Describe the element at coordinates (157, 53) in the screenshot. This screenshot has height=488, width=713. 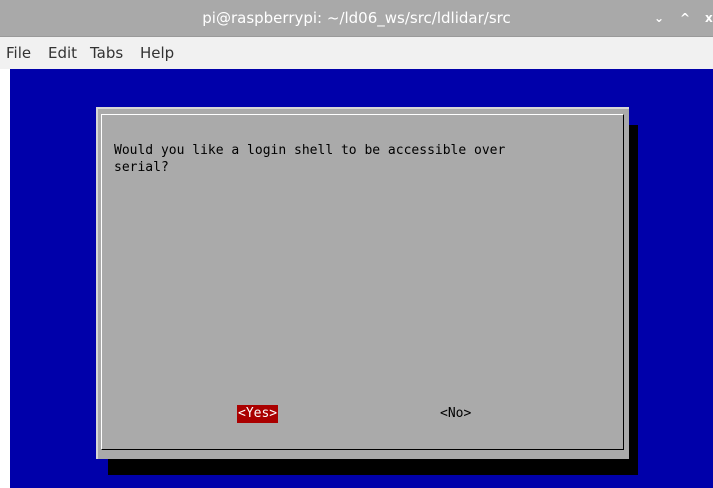
I see `menu-help: Help` at that location.